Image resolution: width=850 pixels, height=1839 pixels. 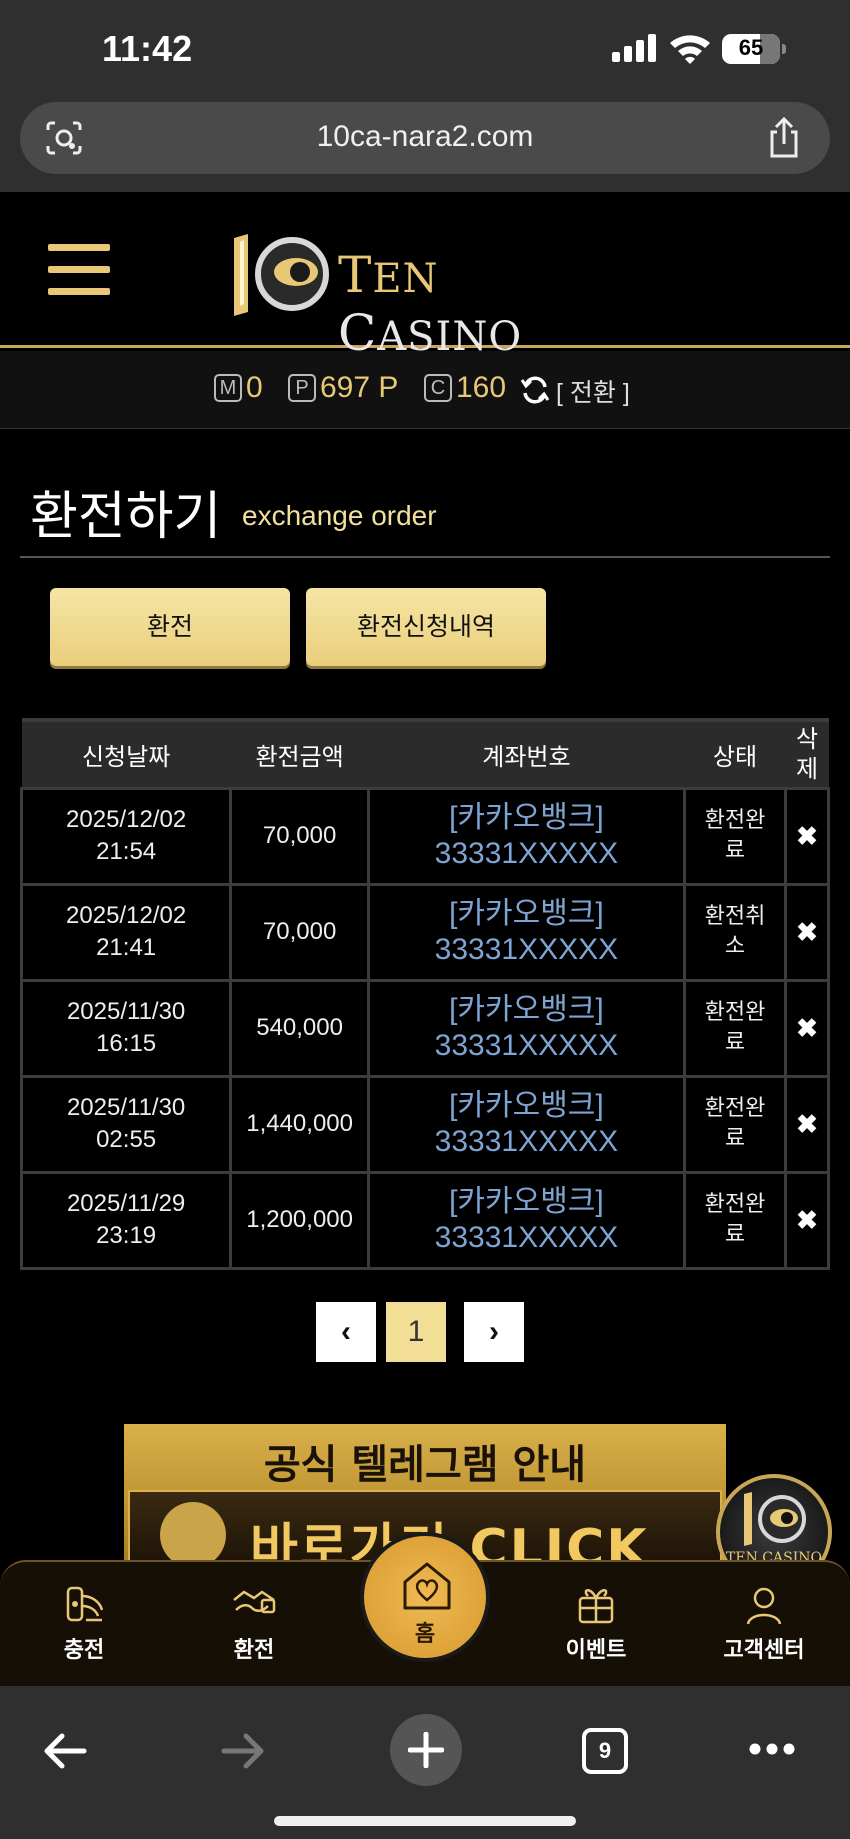 What do you see at coordinates (735, 932) in the screenshot?
I see `row-status: 환전취 소` at bounding box center [735, 932].